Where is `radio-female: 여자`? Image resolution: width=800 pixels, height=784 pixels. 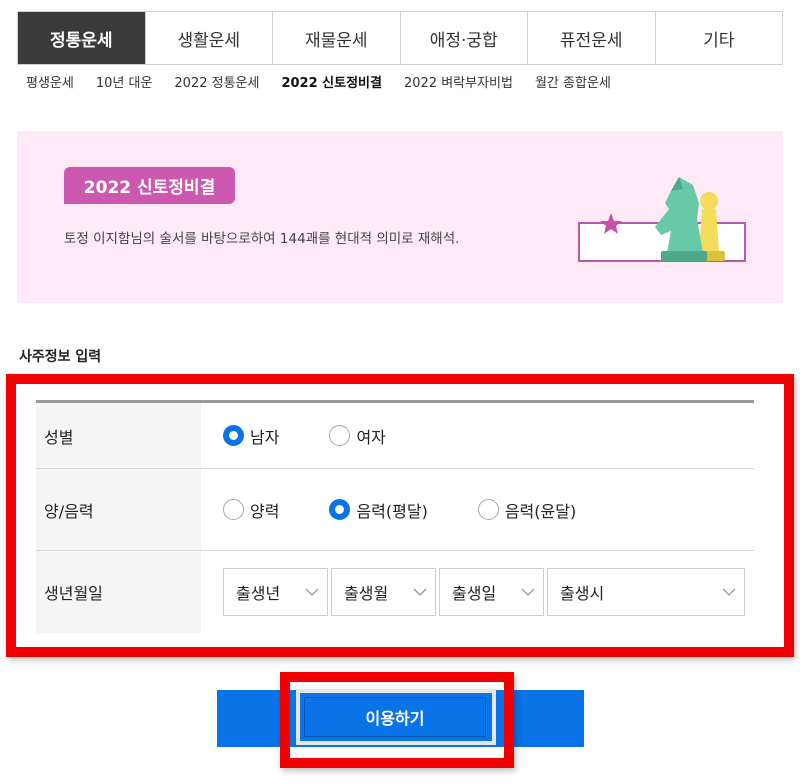 radio-female: 여자 is located at coordinates (357, 436).